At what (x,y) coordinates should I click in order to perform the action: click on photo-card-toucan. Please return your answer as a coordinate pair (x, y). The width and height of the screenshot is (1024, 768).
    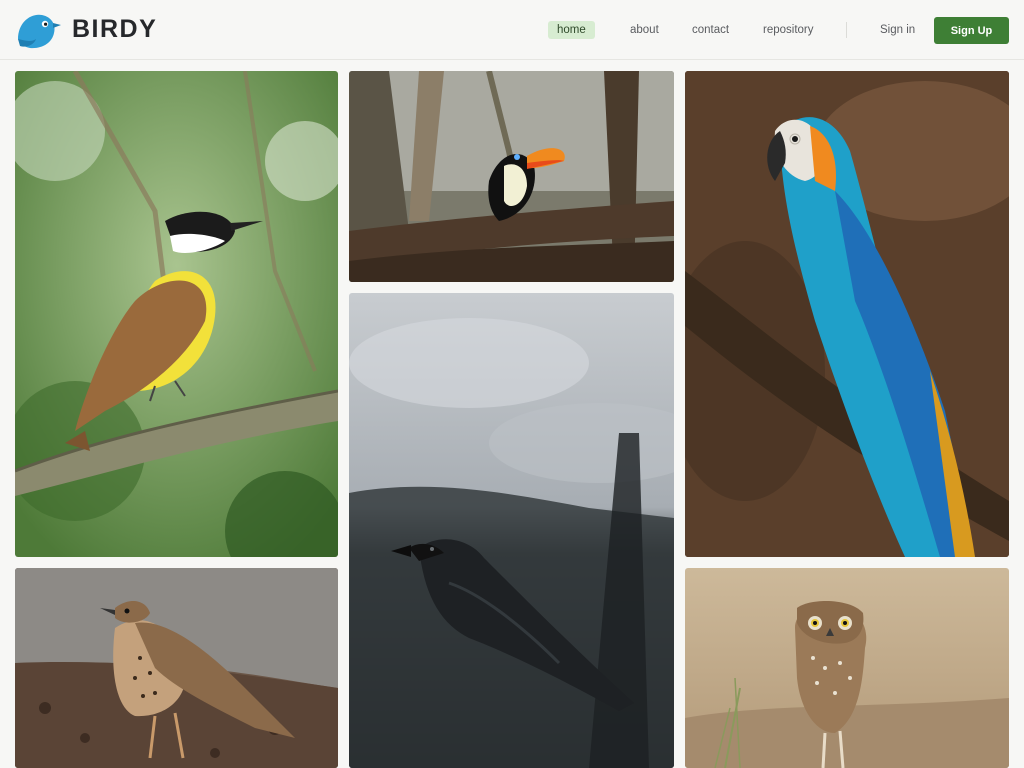
    Looking at the image, I should click on (511, 176).